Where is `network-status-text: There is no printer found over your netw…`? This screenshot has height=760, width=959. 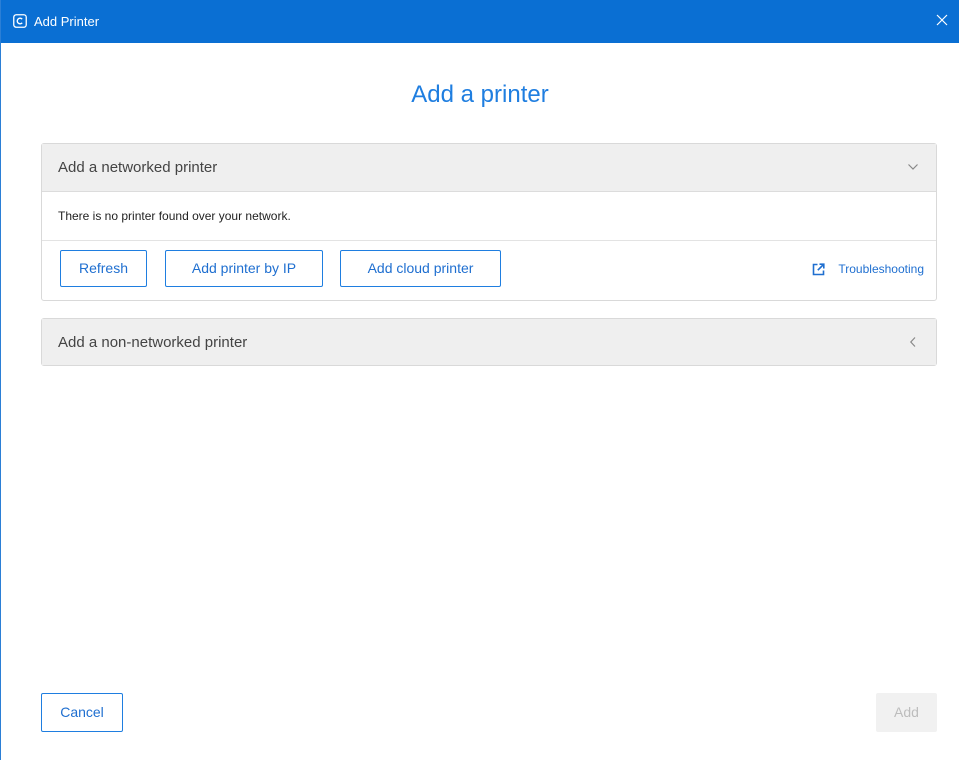
network-status-text: There is no printer found over your netw… is located at coordinates (174, 216).